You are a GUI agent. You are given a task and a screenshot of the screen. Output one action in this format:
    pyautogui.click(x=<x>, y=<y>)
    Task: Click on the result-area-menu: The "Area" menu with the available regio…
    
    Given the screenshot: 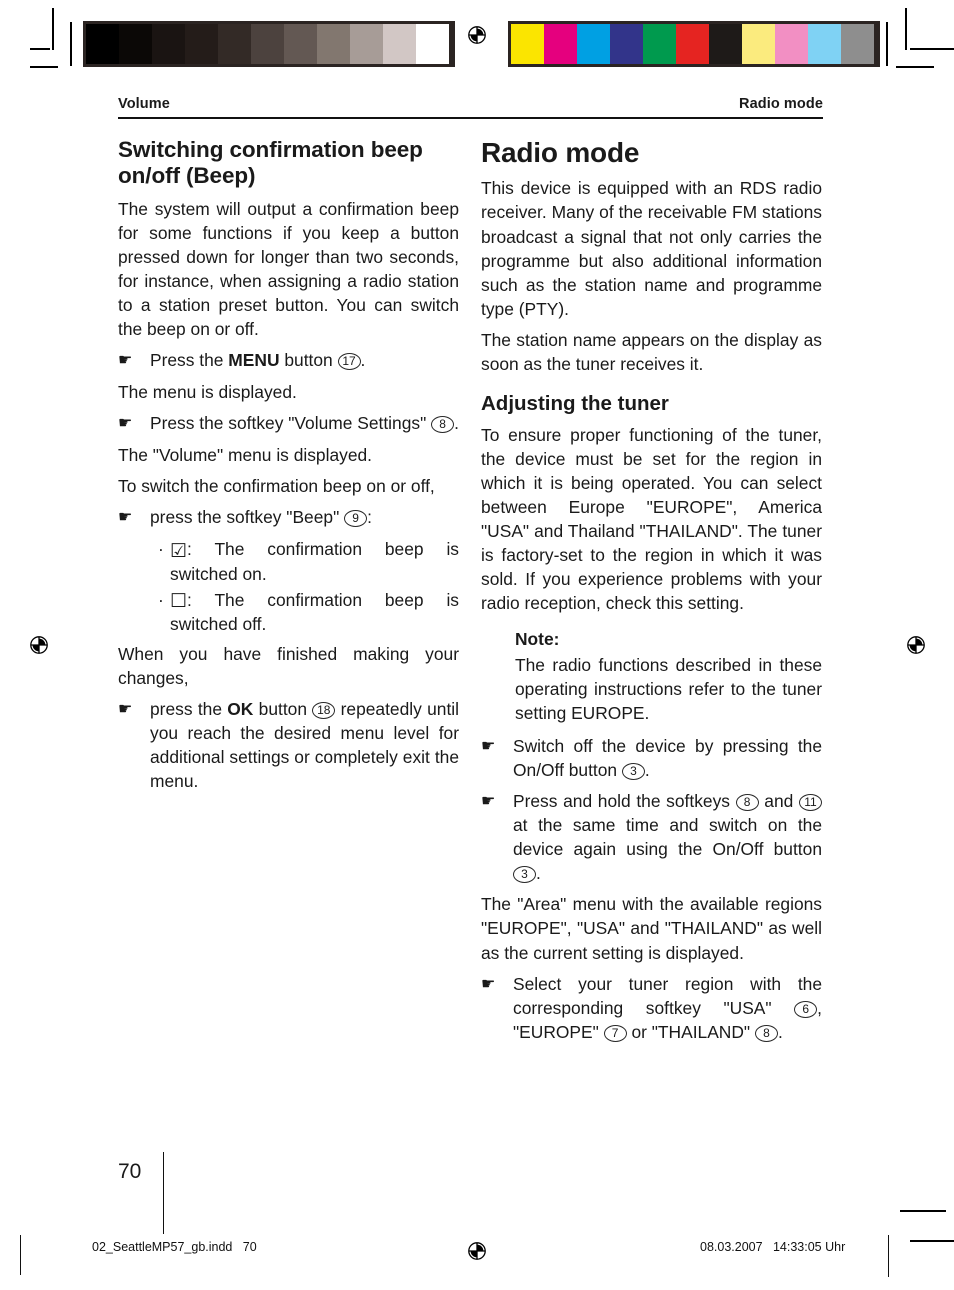 What is the action you would take?
    pyautogui.click(x=651, y=928)
    